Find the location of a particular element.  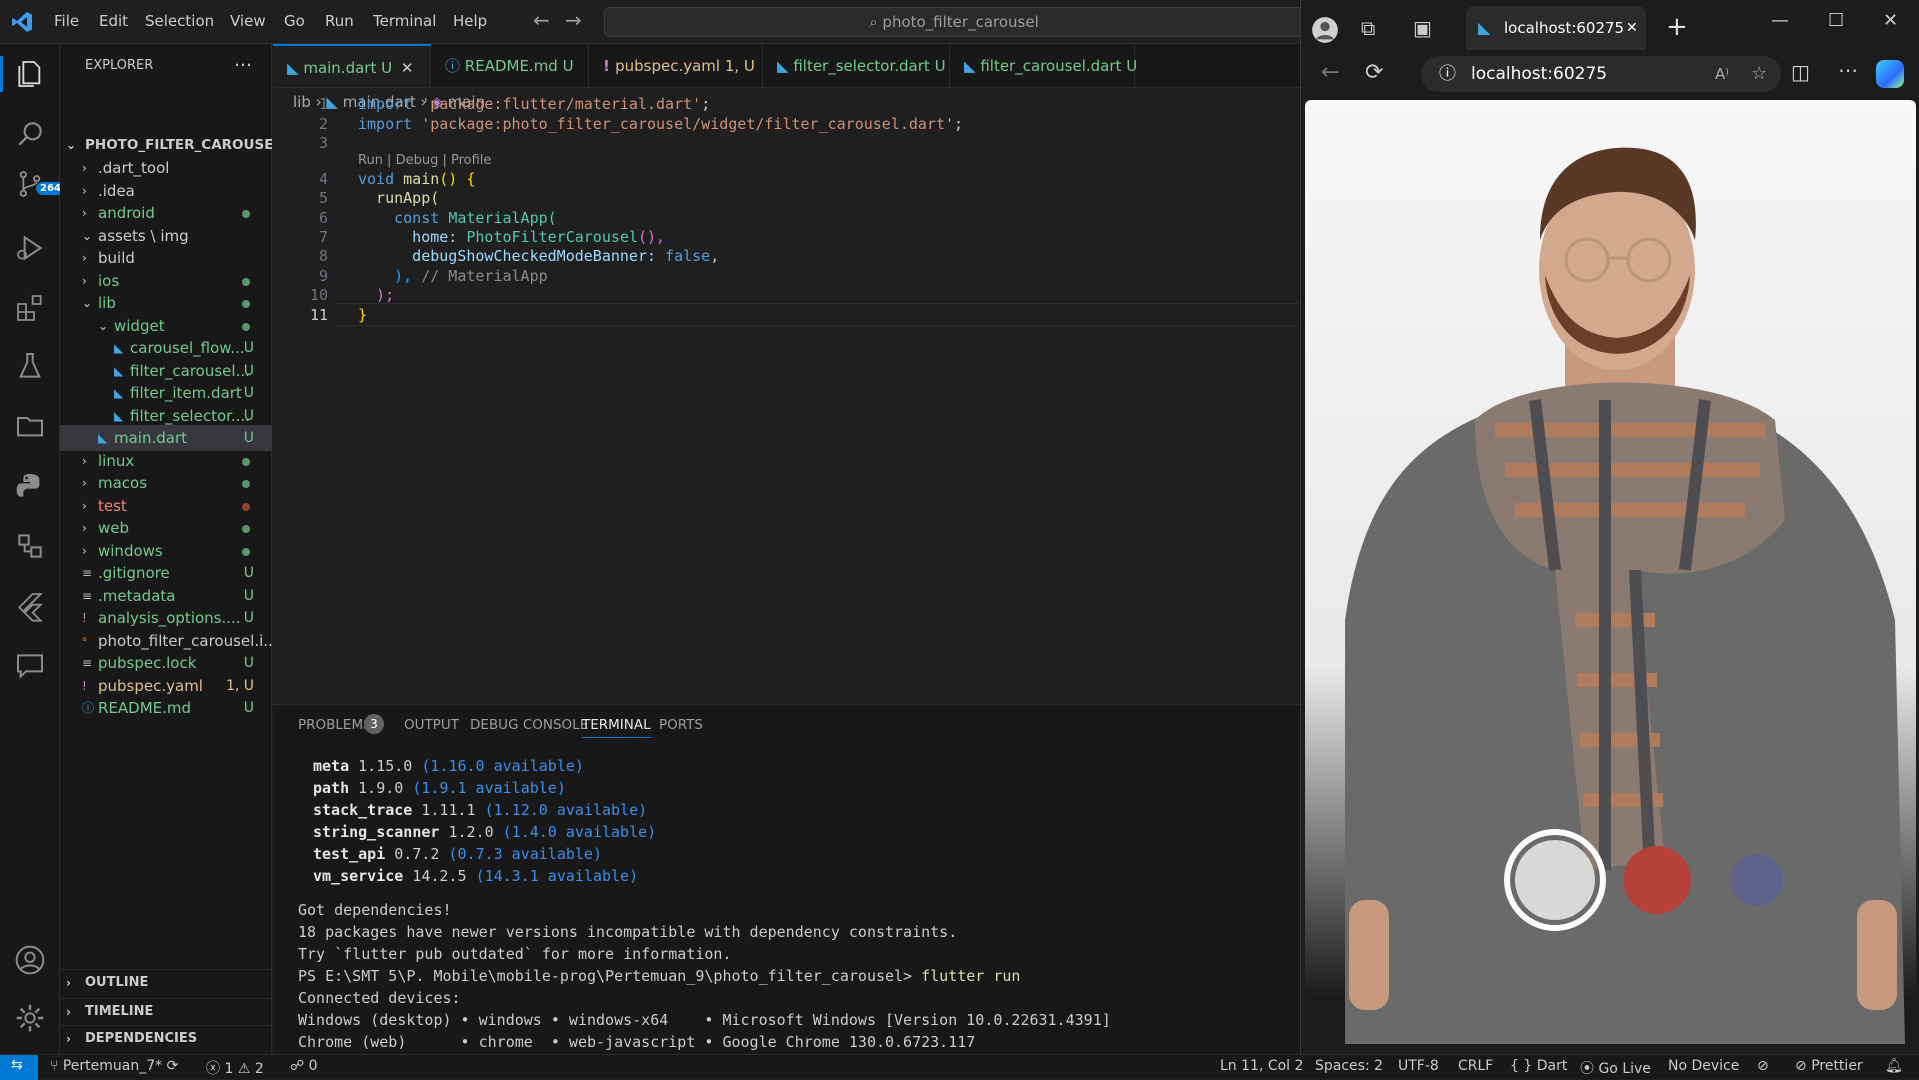

warning-icon: ⚠ is located at coordinates (244, 1069).